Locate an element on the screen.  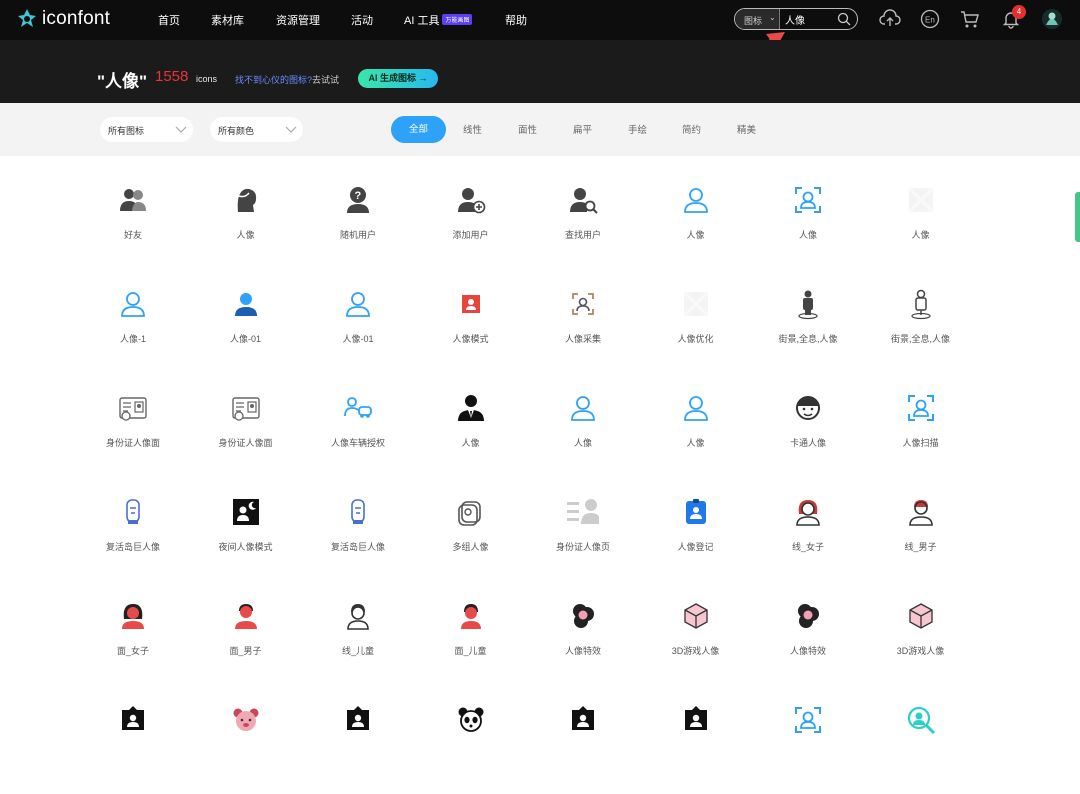
svg-text: En is located at coordinates (930, 20).